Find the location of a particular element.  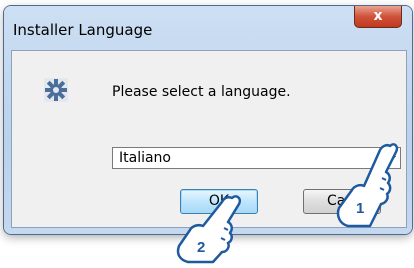

callout-2-number: 2 is located at coordinates (201, 247).